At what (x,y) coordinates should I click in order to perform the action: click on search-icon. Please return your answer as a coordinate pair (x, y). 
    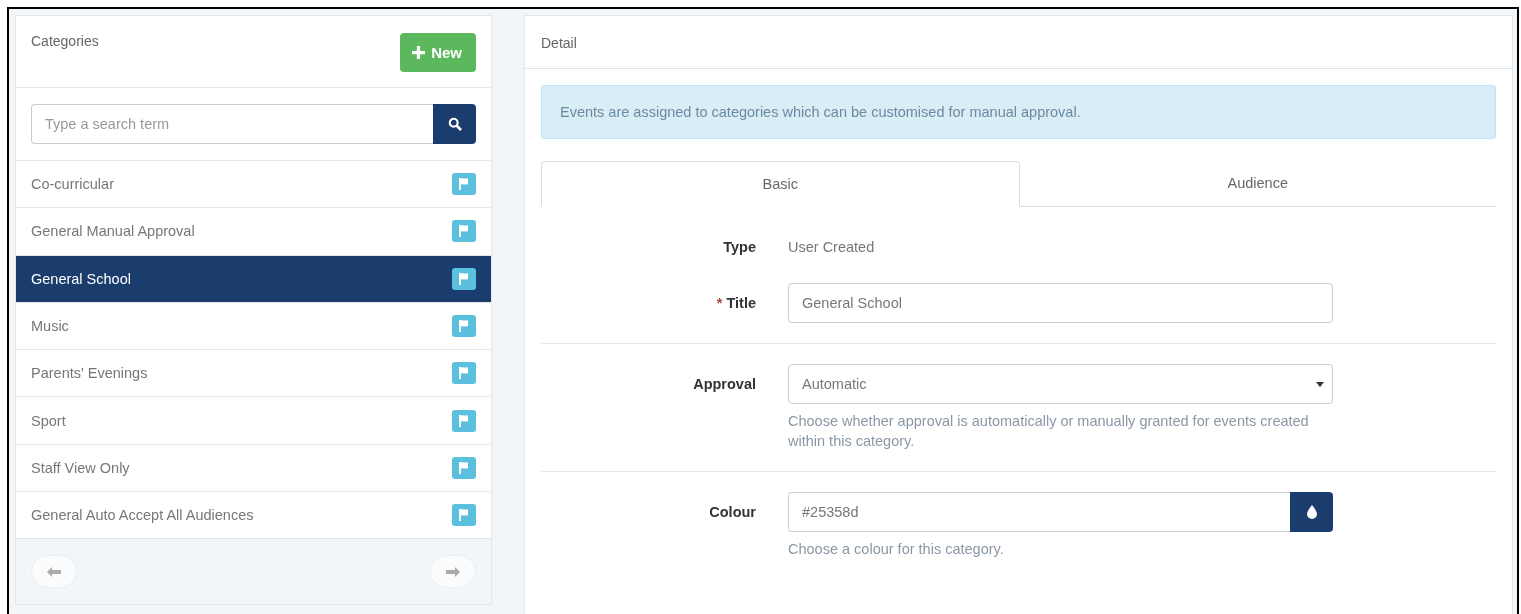
    Looking at the image, I should click on (454, 124).